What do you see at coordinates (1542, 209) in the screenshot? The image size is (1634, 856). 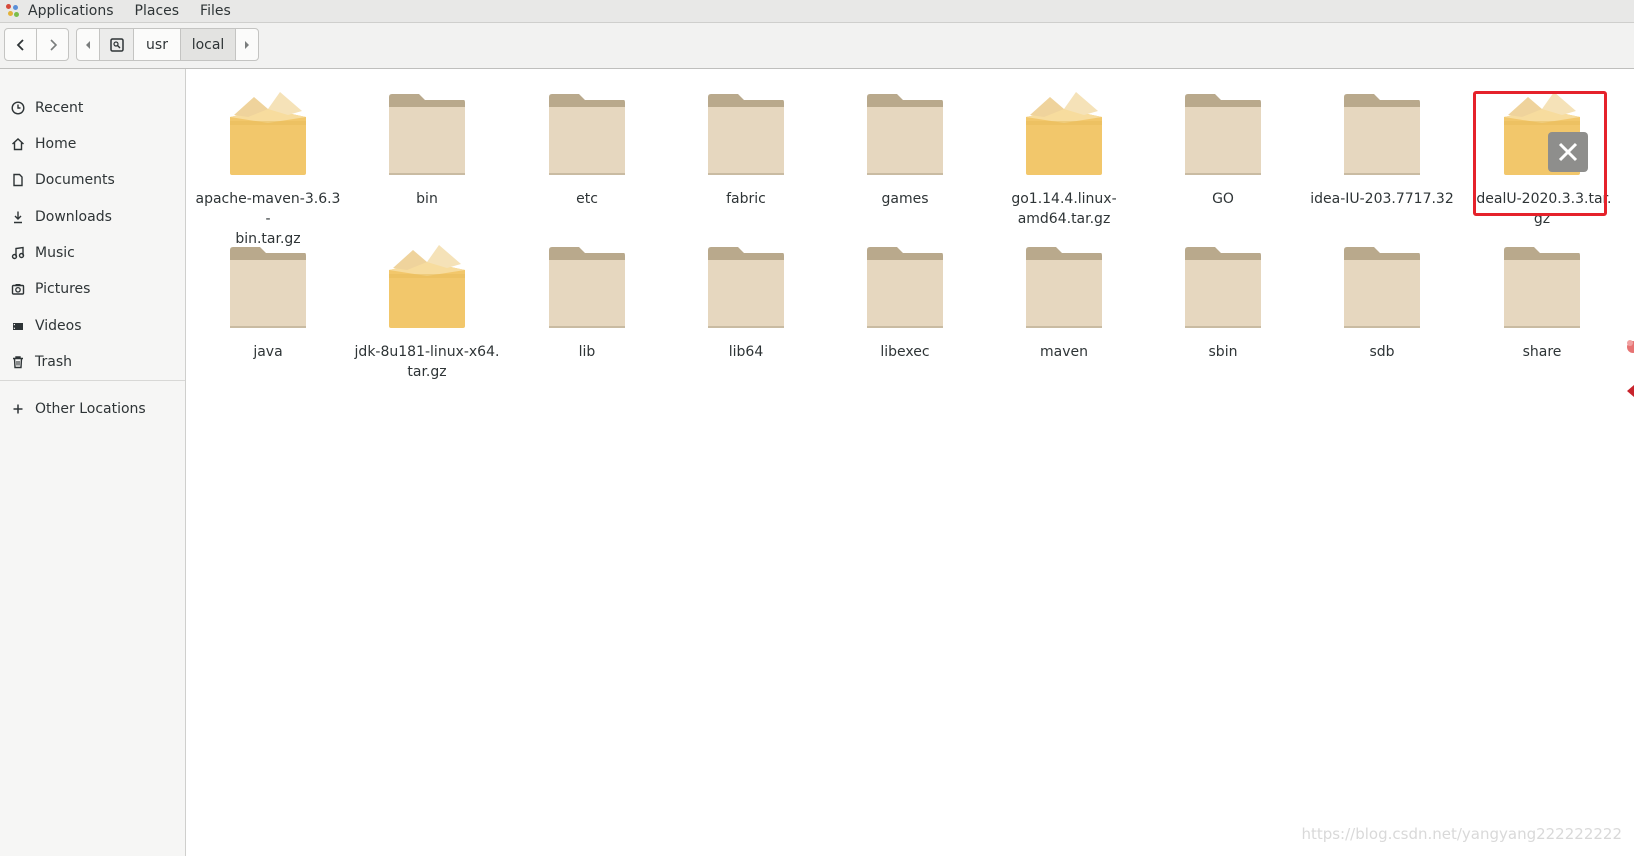 I see `file-name-label: idealU-2020.3.3.tar. gz` at bounding box center [1542, 209].